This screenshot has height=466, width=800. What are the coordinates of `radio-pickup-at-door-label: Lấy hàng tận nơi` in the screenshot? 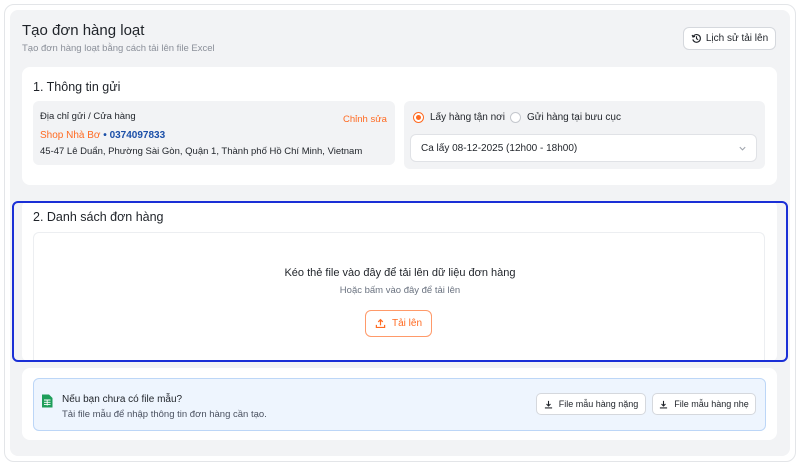 It's located at (467, 117).